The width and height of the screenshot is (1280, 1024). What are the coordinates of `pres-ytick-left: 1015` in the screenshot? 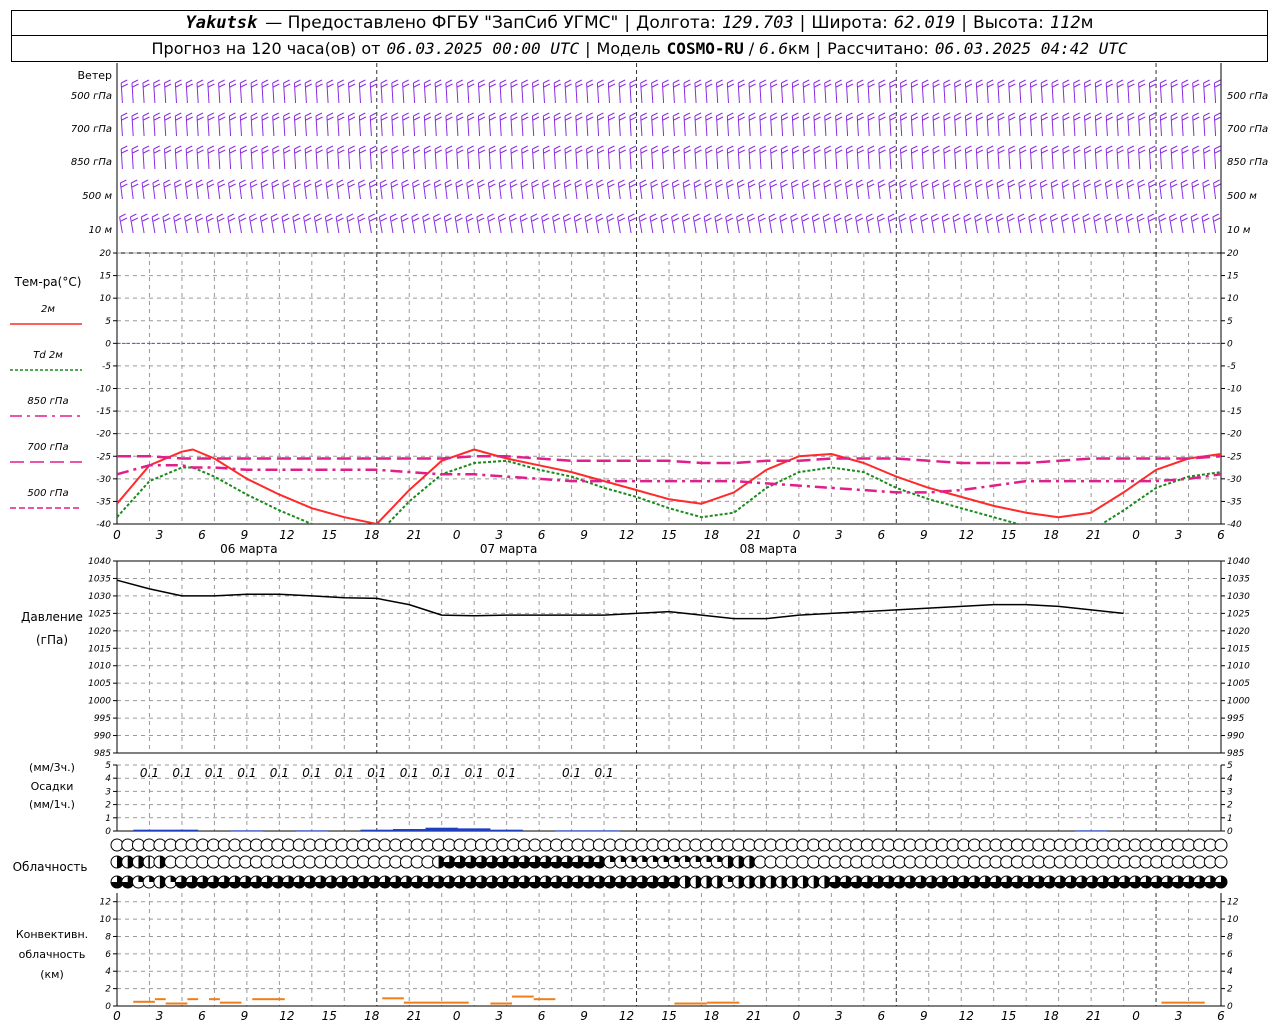 It's located at (99, 649).